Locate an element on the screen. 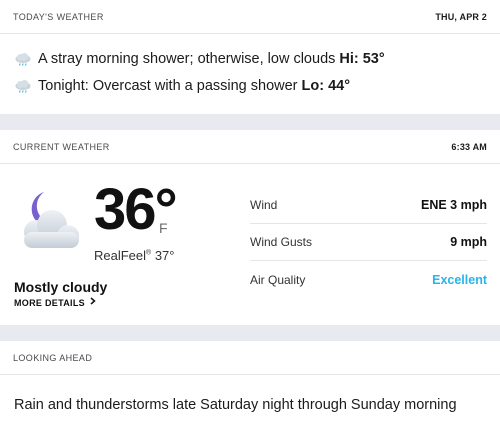 The image size is (500, 432). moon-cloud-icon is located at coordinates (49, 225).